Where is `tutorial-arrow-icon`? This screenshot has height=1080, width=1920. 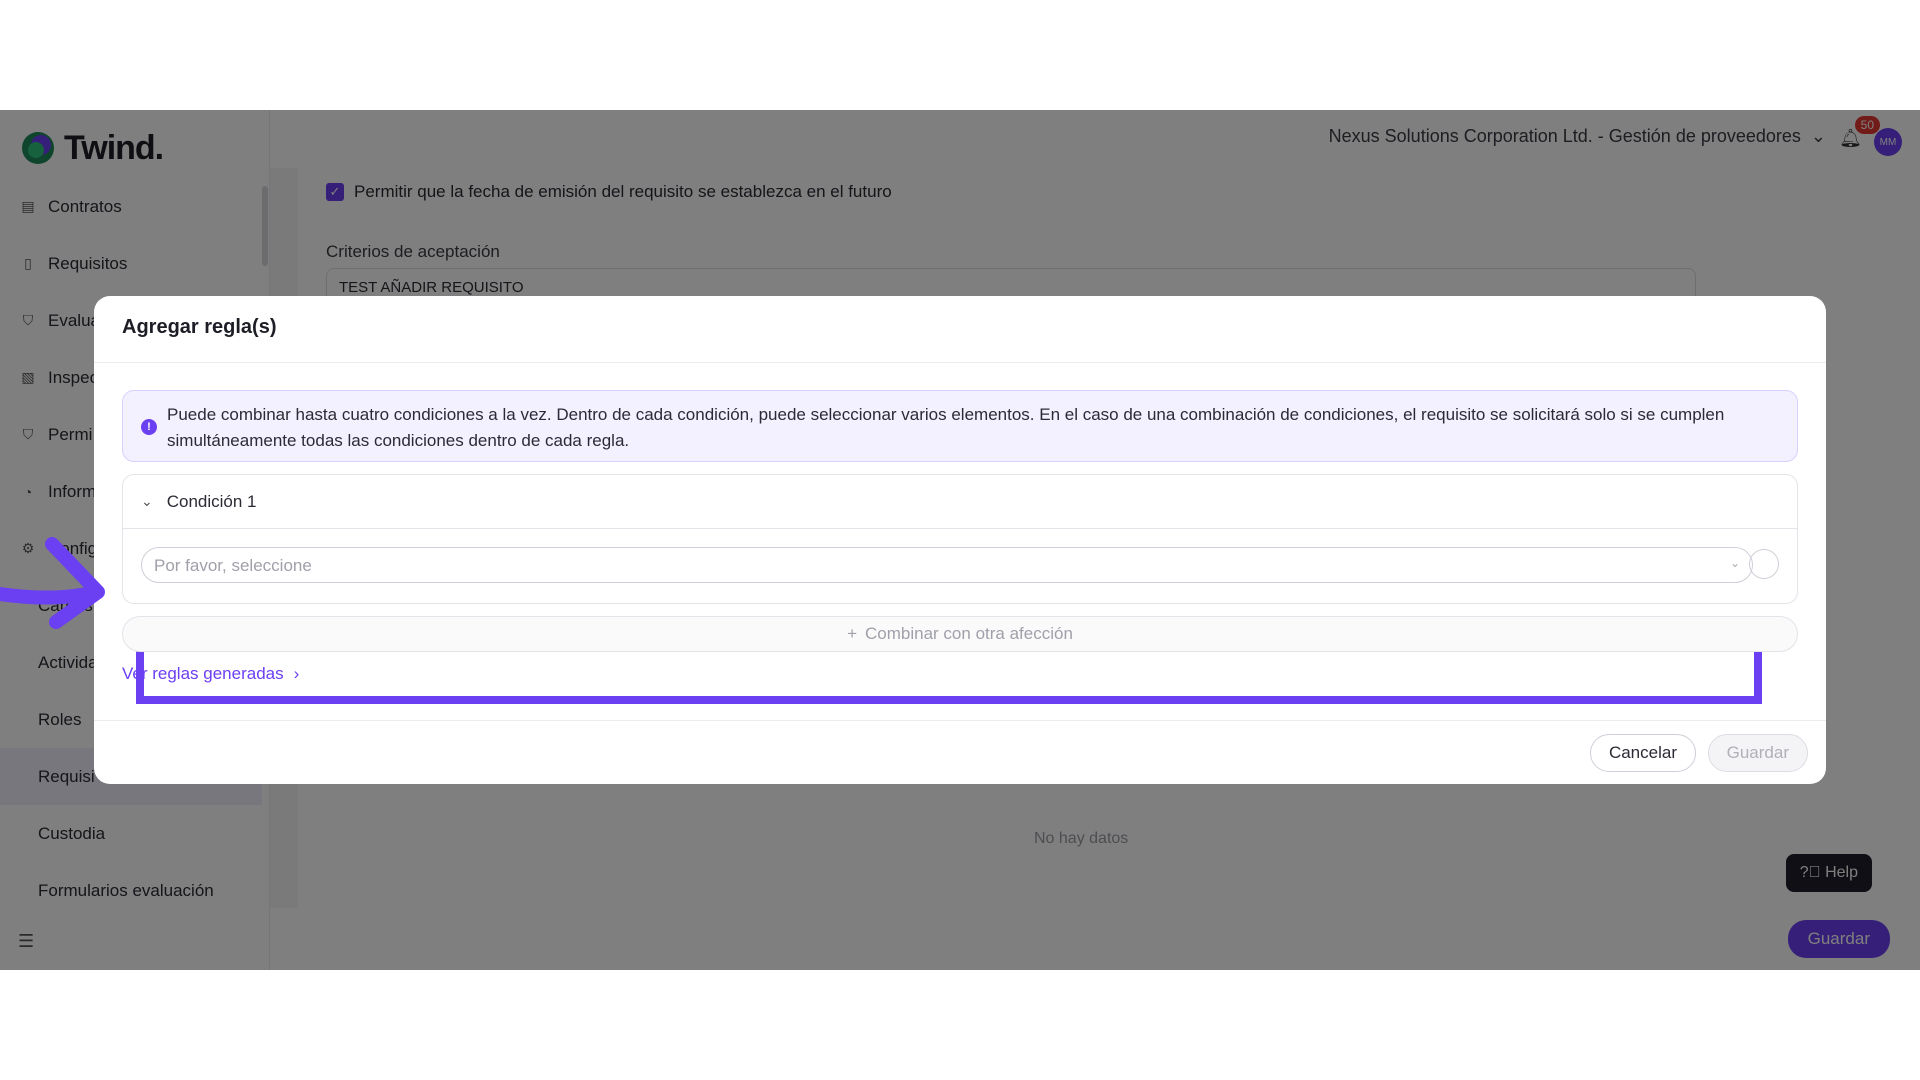 tutorial-arrow-icon is located at coordinates (52, 583).